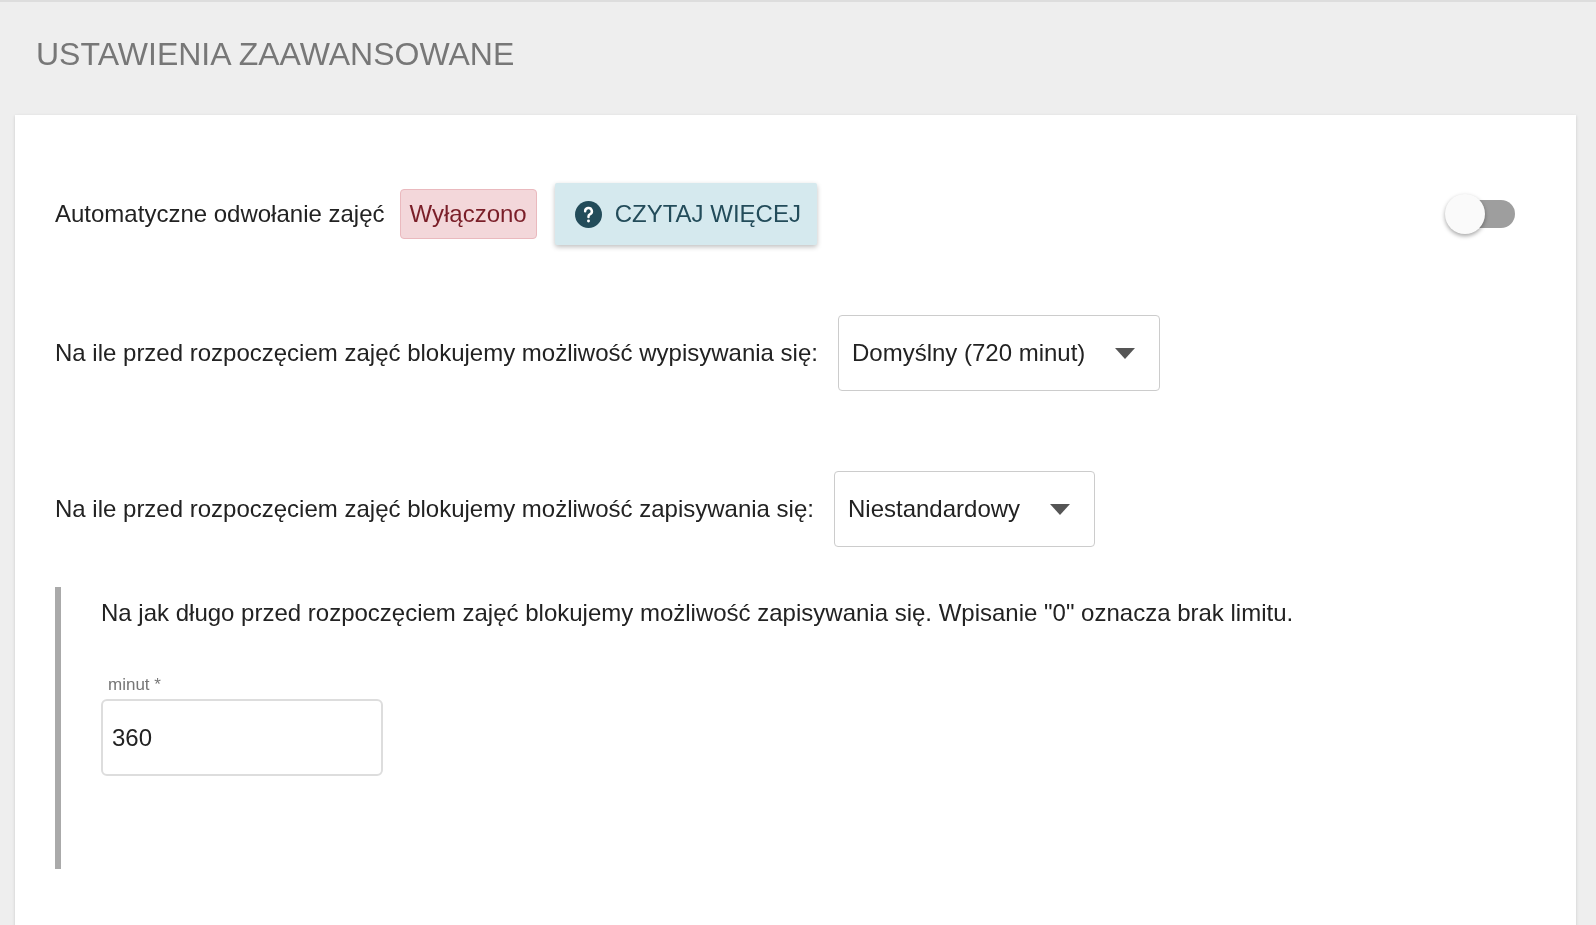 Image resolution: width=1596 pixels, height=925 pixels. What do you see at coordinates (588, 214) in the screenshot?
I see `help-icon` at bounding box center [588, 214].